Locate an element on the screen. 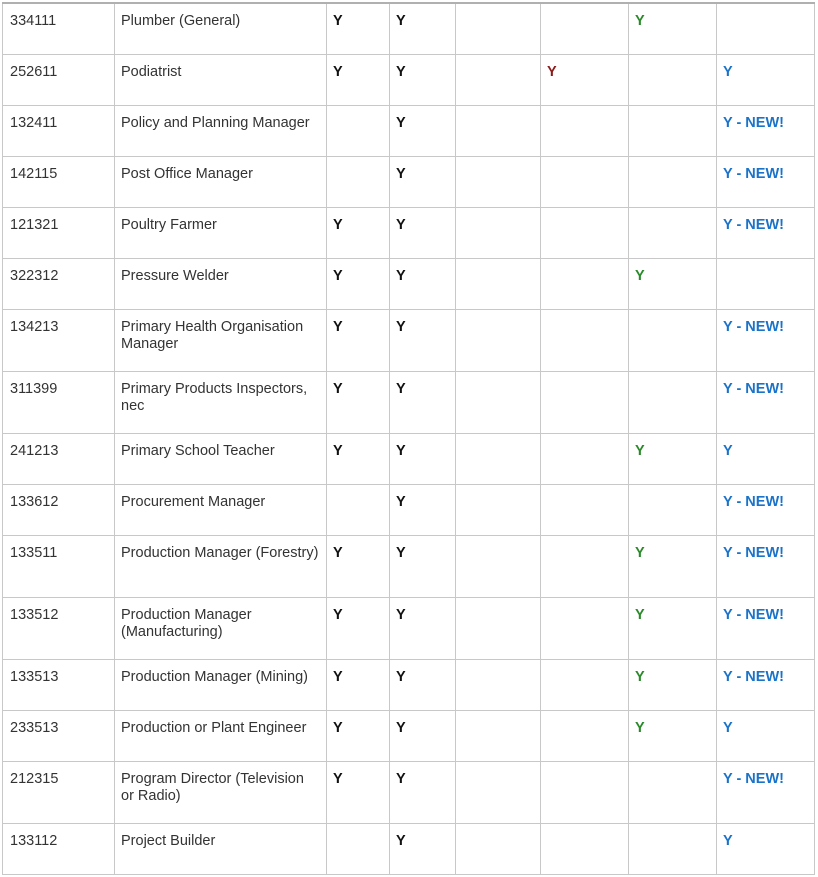 The width and height of the screenshot is (818, 877). table-row: 252611 Podiatrist Y Y Y Y is located at coordinates (408, 79).